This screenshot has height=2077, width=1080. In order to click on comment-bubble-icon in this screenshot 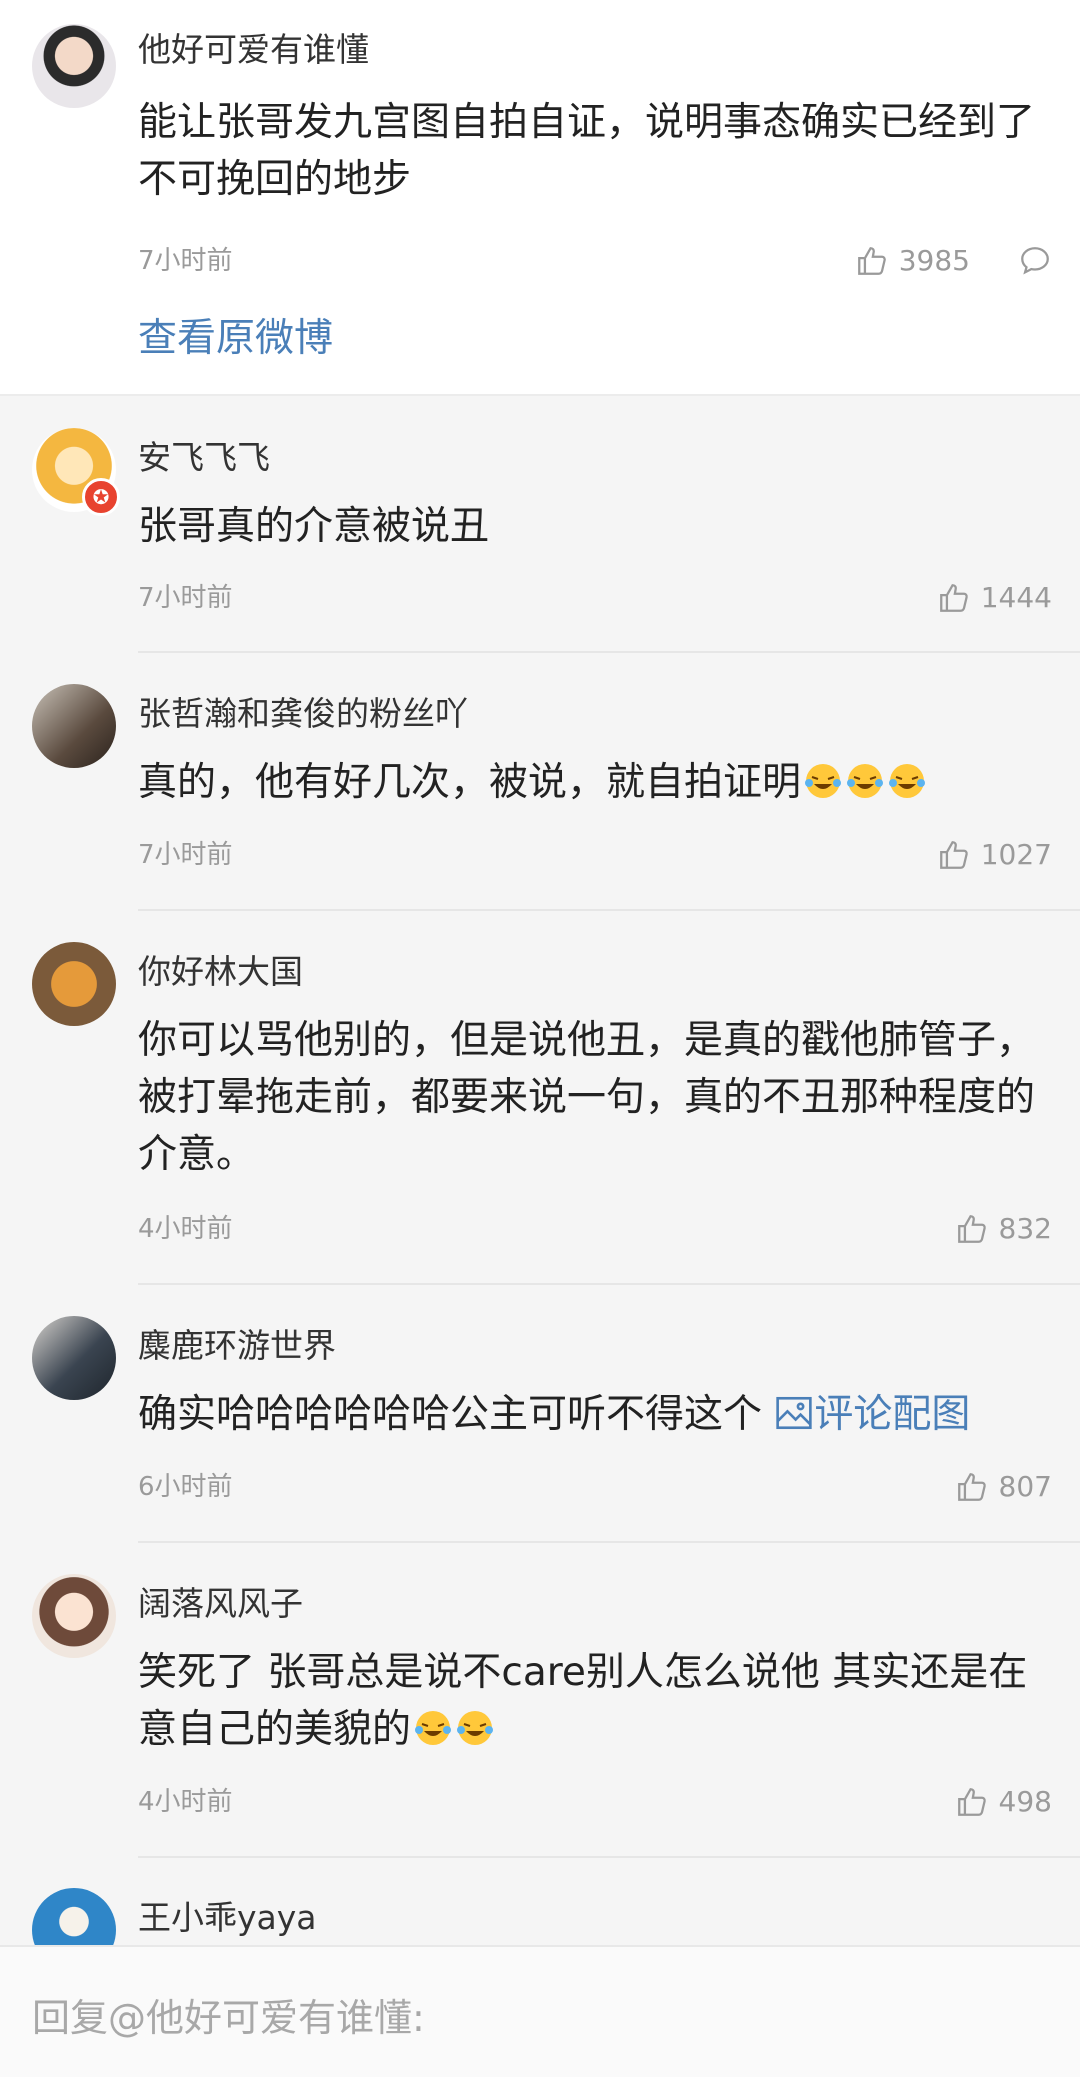, I will do `click(1035, 261)`.